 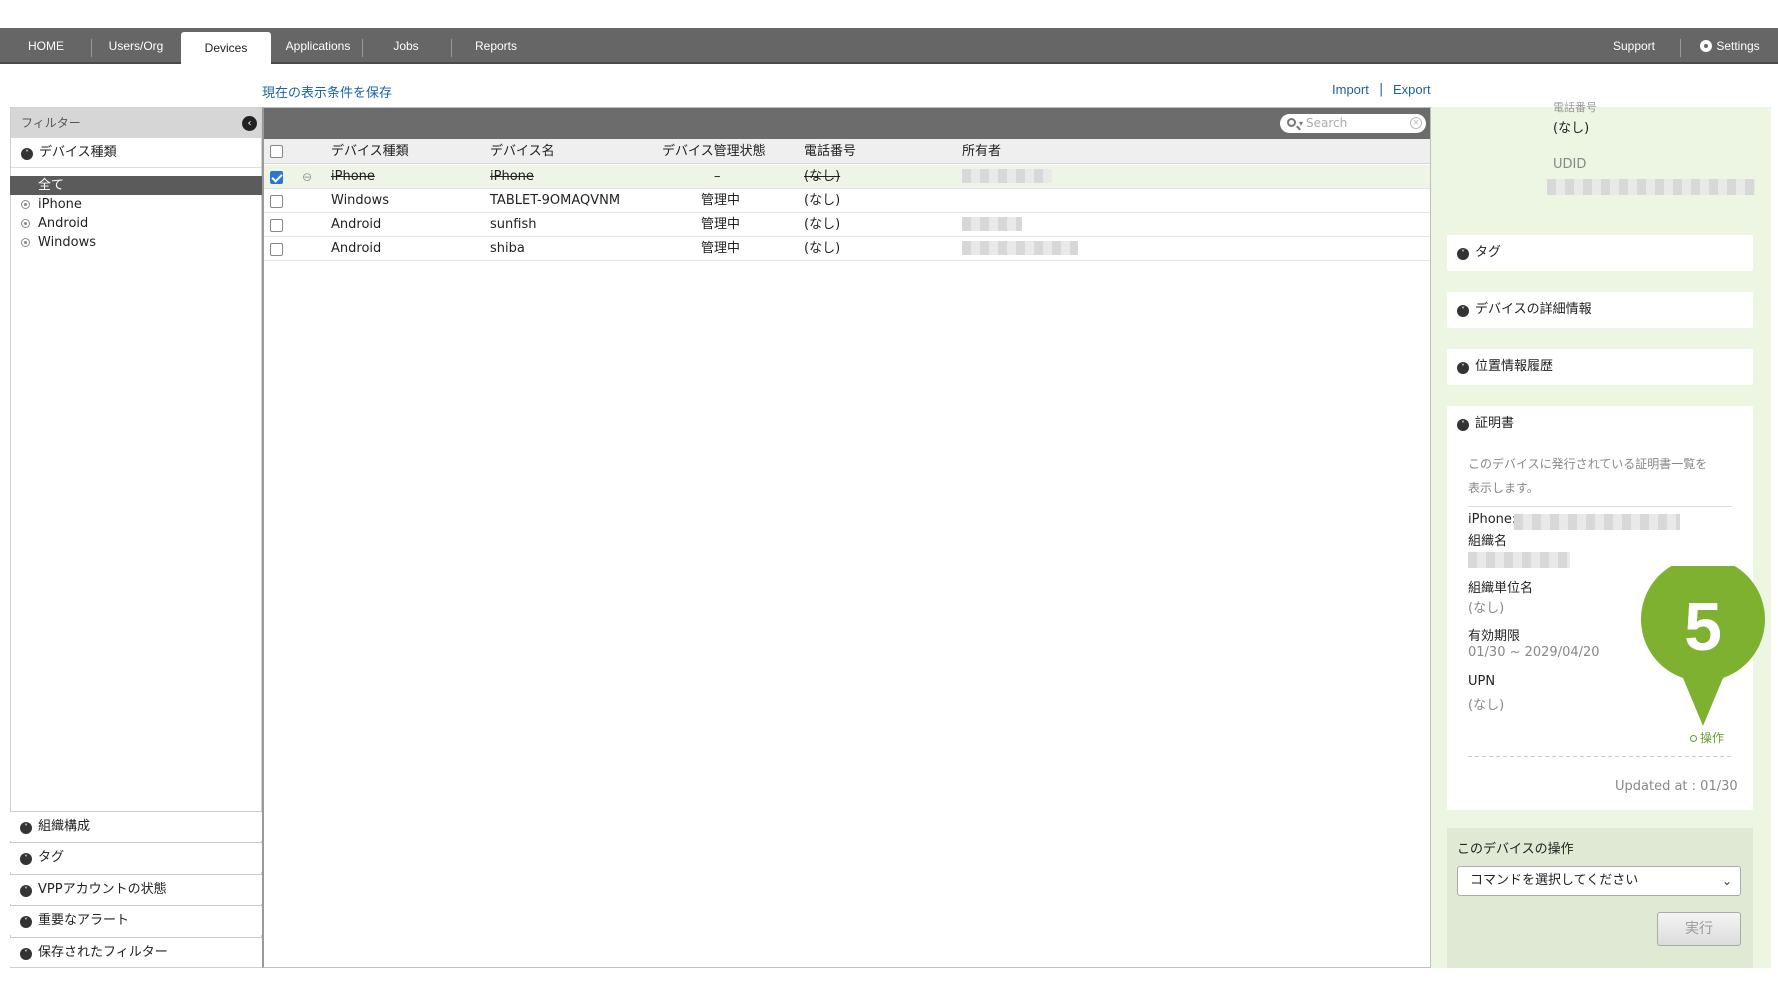 What do you see at coordinates (136, 46) in the screenshot?
I see `tab-users-org: Users/Org` at bounding box center [136, 46].